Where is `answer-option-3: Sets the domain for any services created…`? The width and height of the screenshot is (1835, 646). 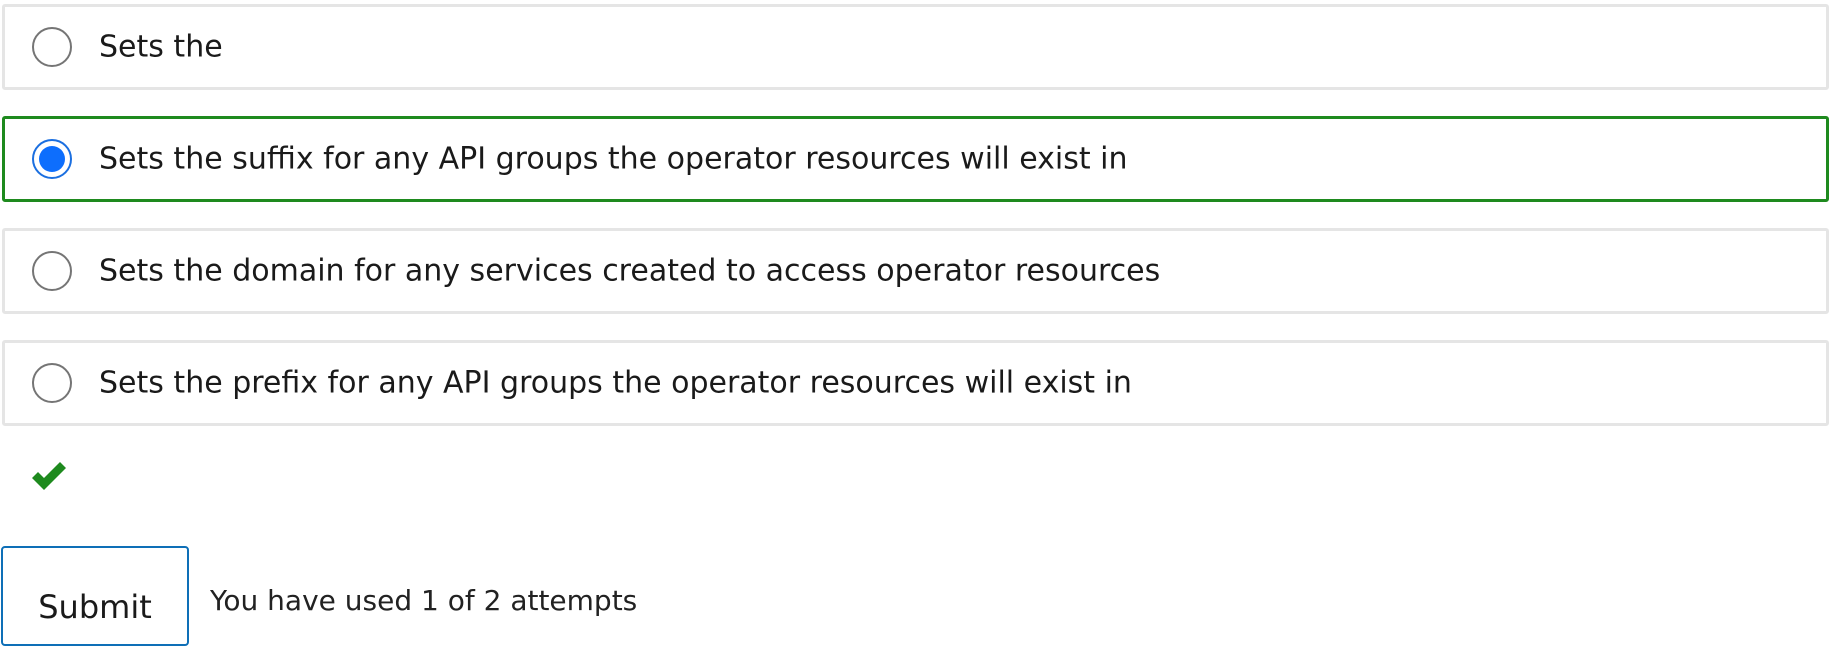
answer-option-3: Sets the domain for any services created… is located at coordinates (915, 271).